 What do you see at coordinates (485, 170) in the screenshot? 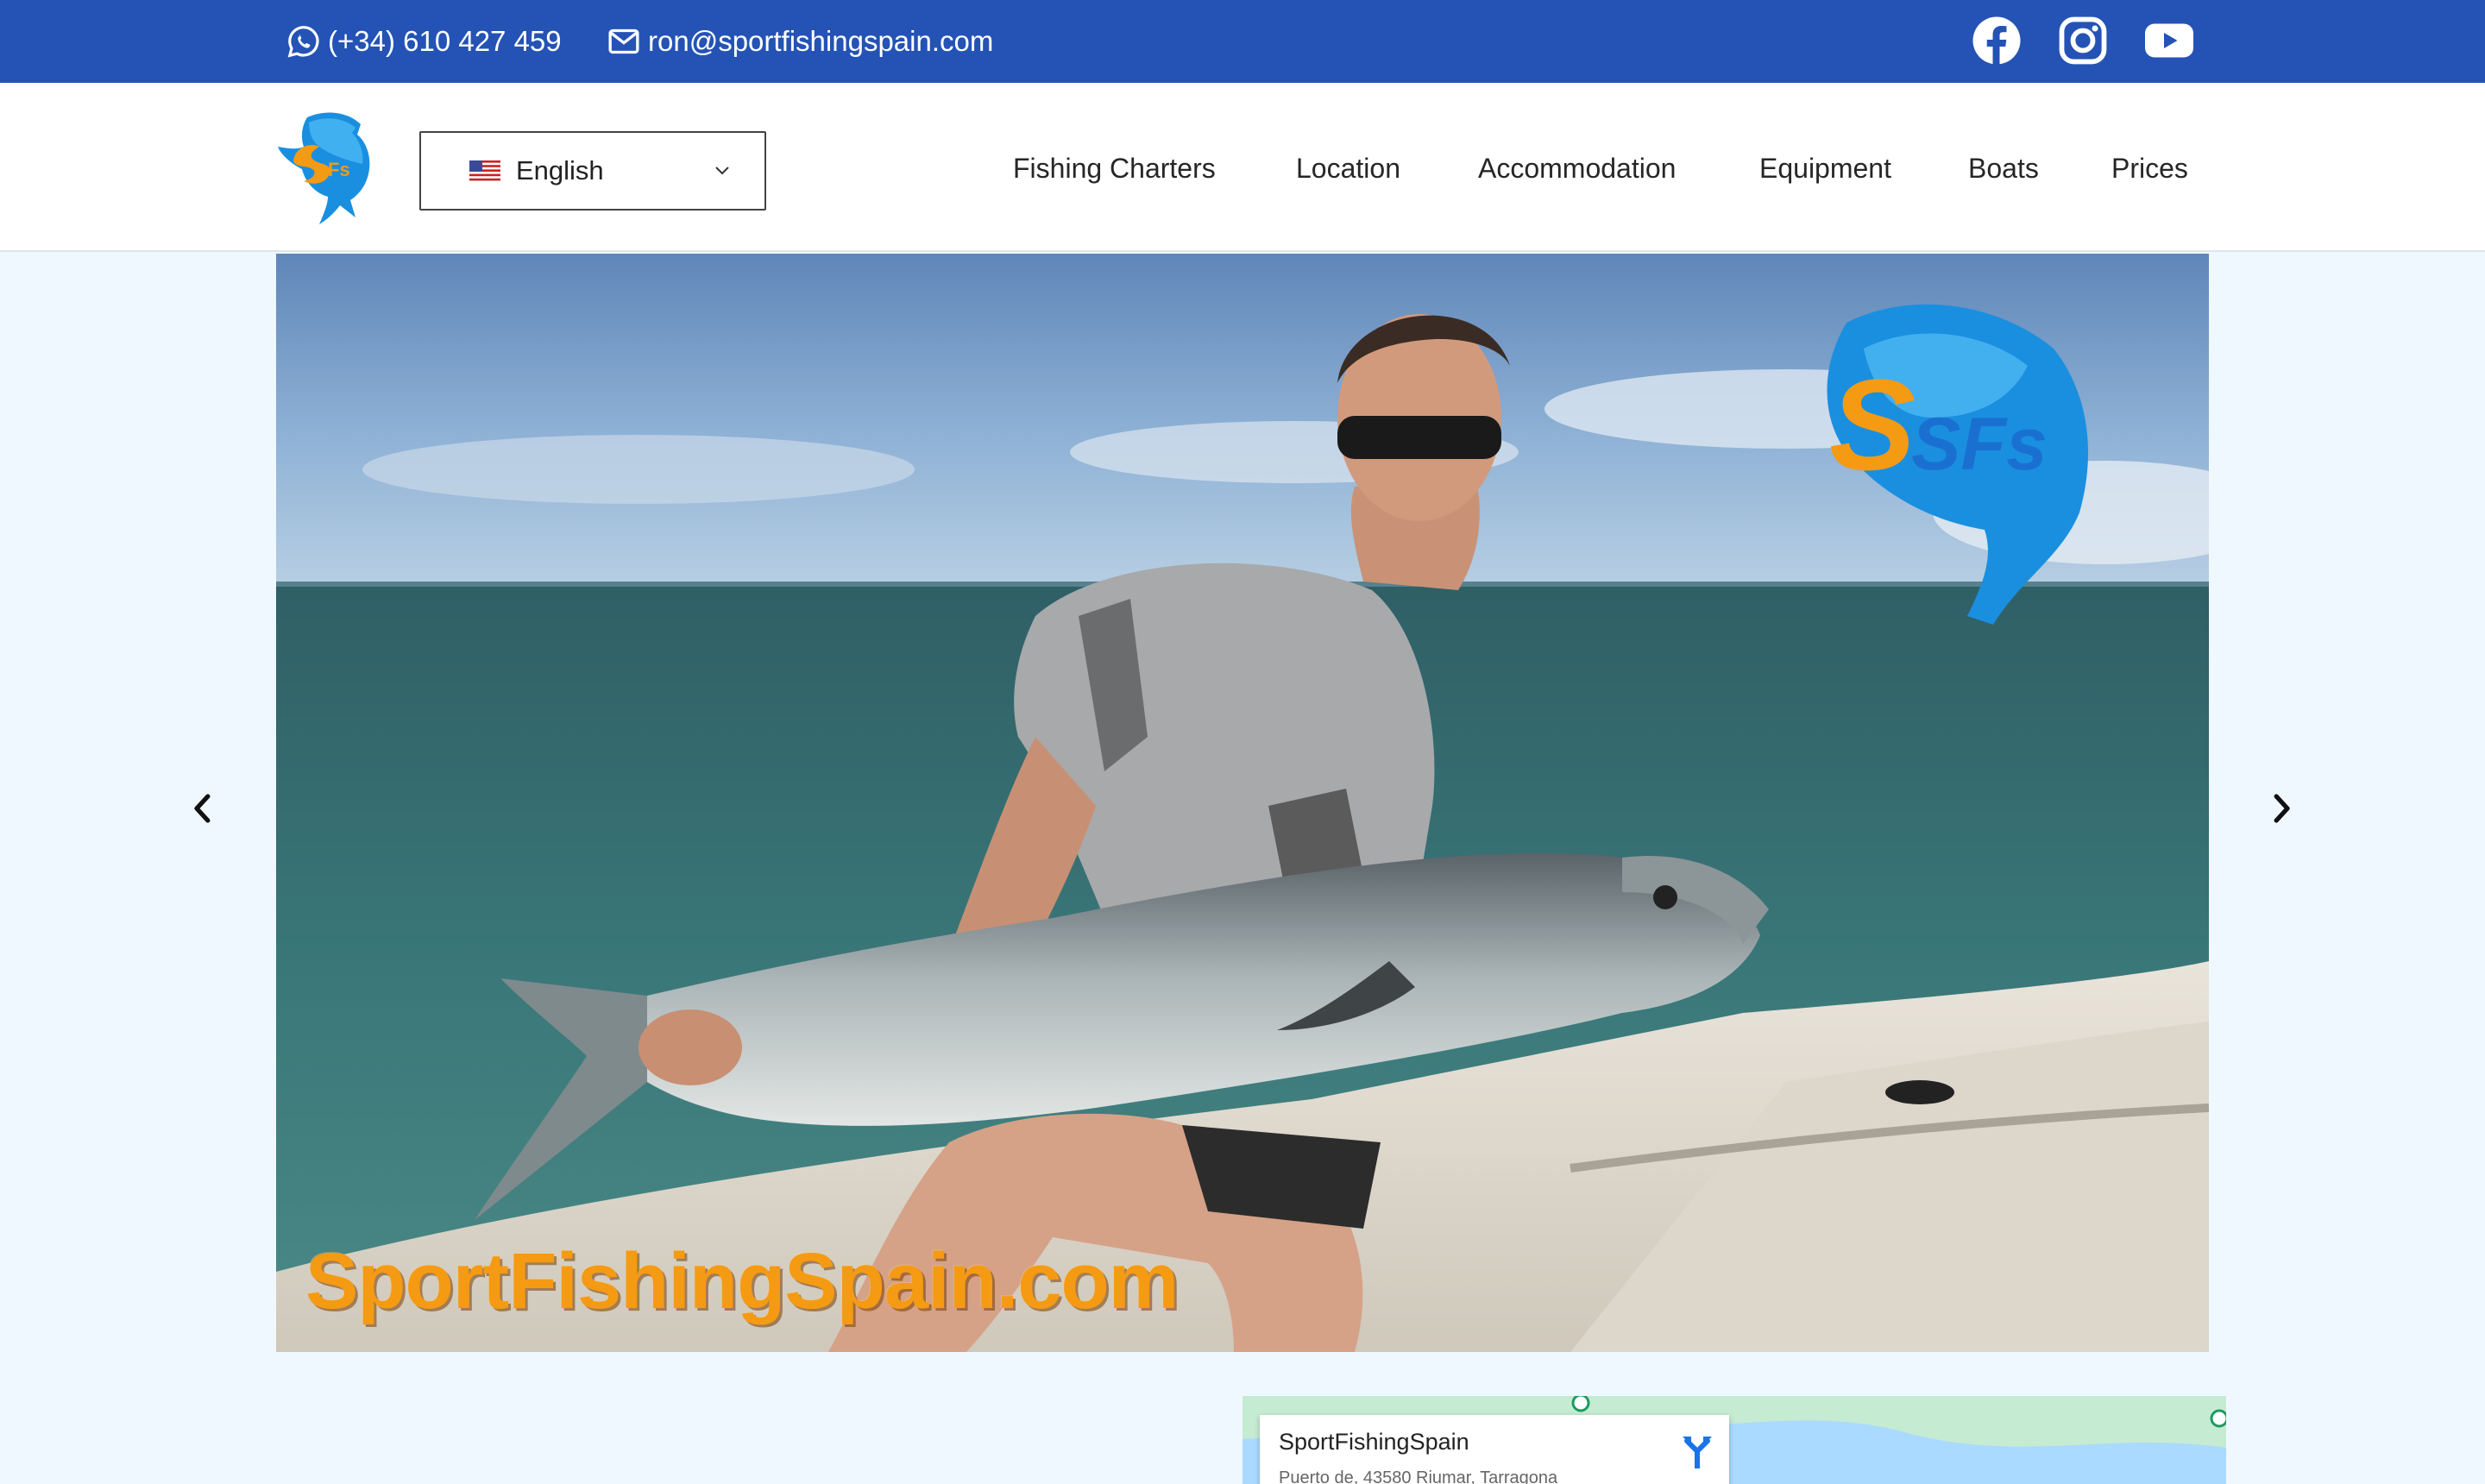
I see `us-flag-icon` at bounding box center [485, 170].